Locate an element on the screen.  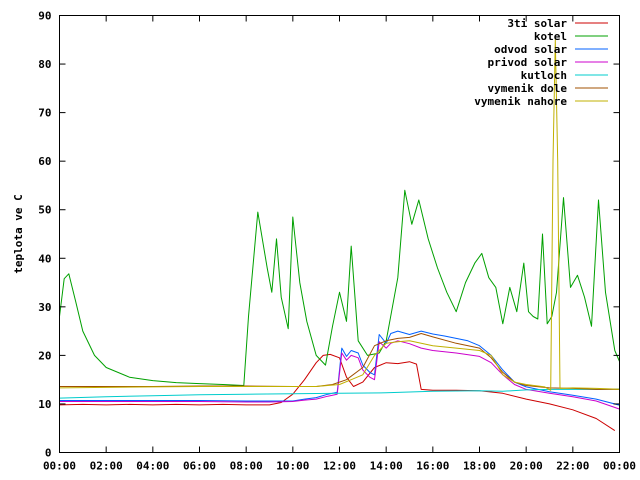
x-tick-label: 20:00 is located at coordinates (526, 466).